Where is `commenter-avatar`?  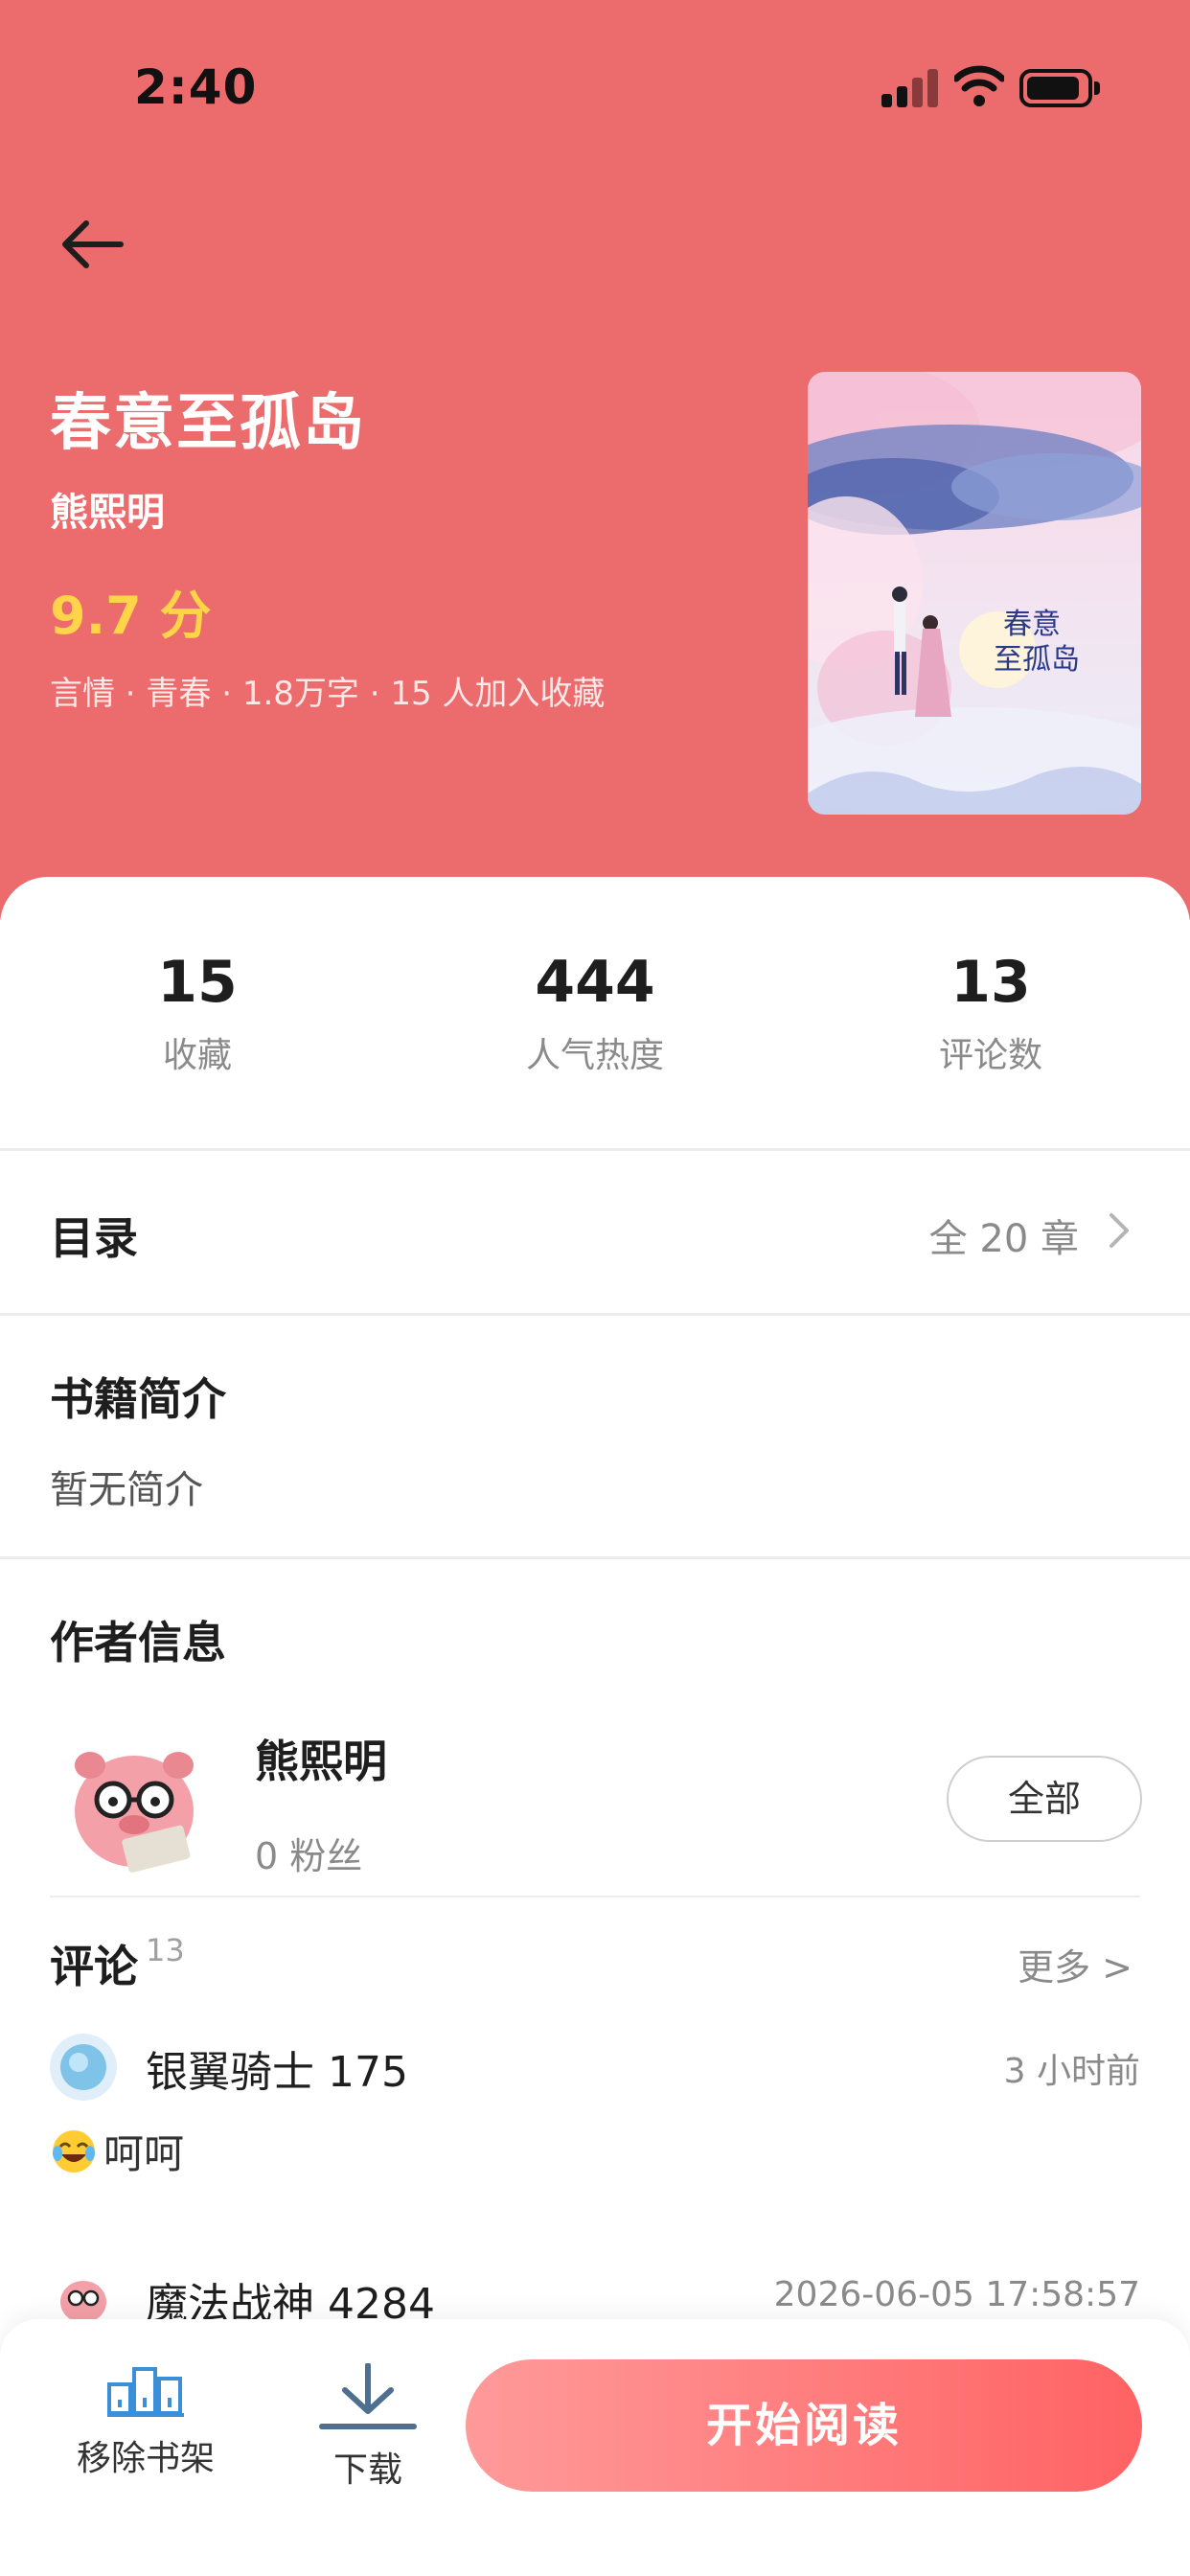 commenter-avatar is located at coordinates (84, 2067).